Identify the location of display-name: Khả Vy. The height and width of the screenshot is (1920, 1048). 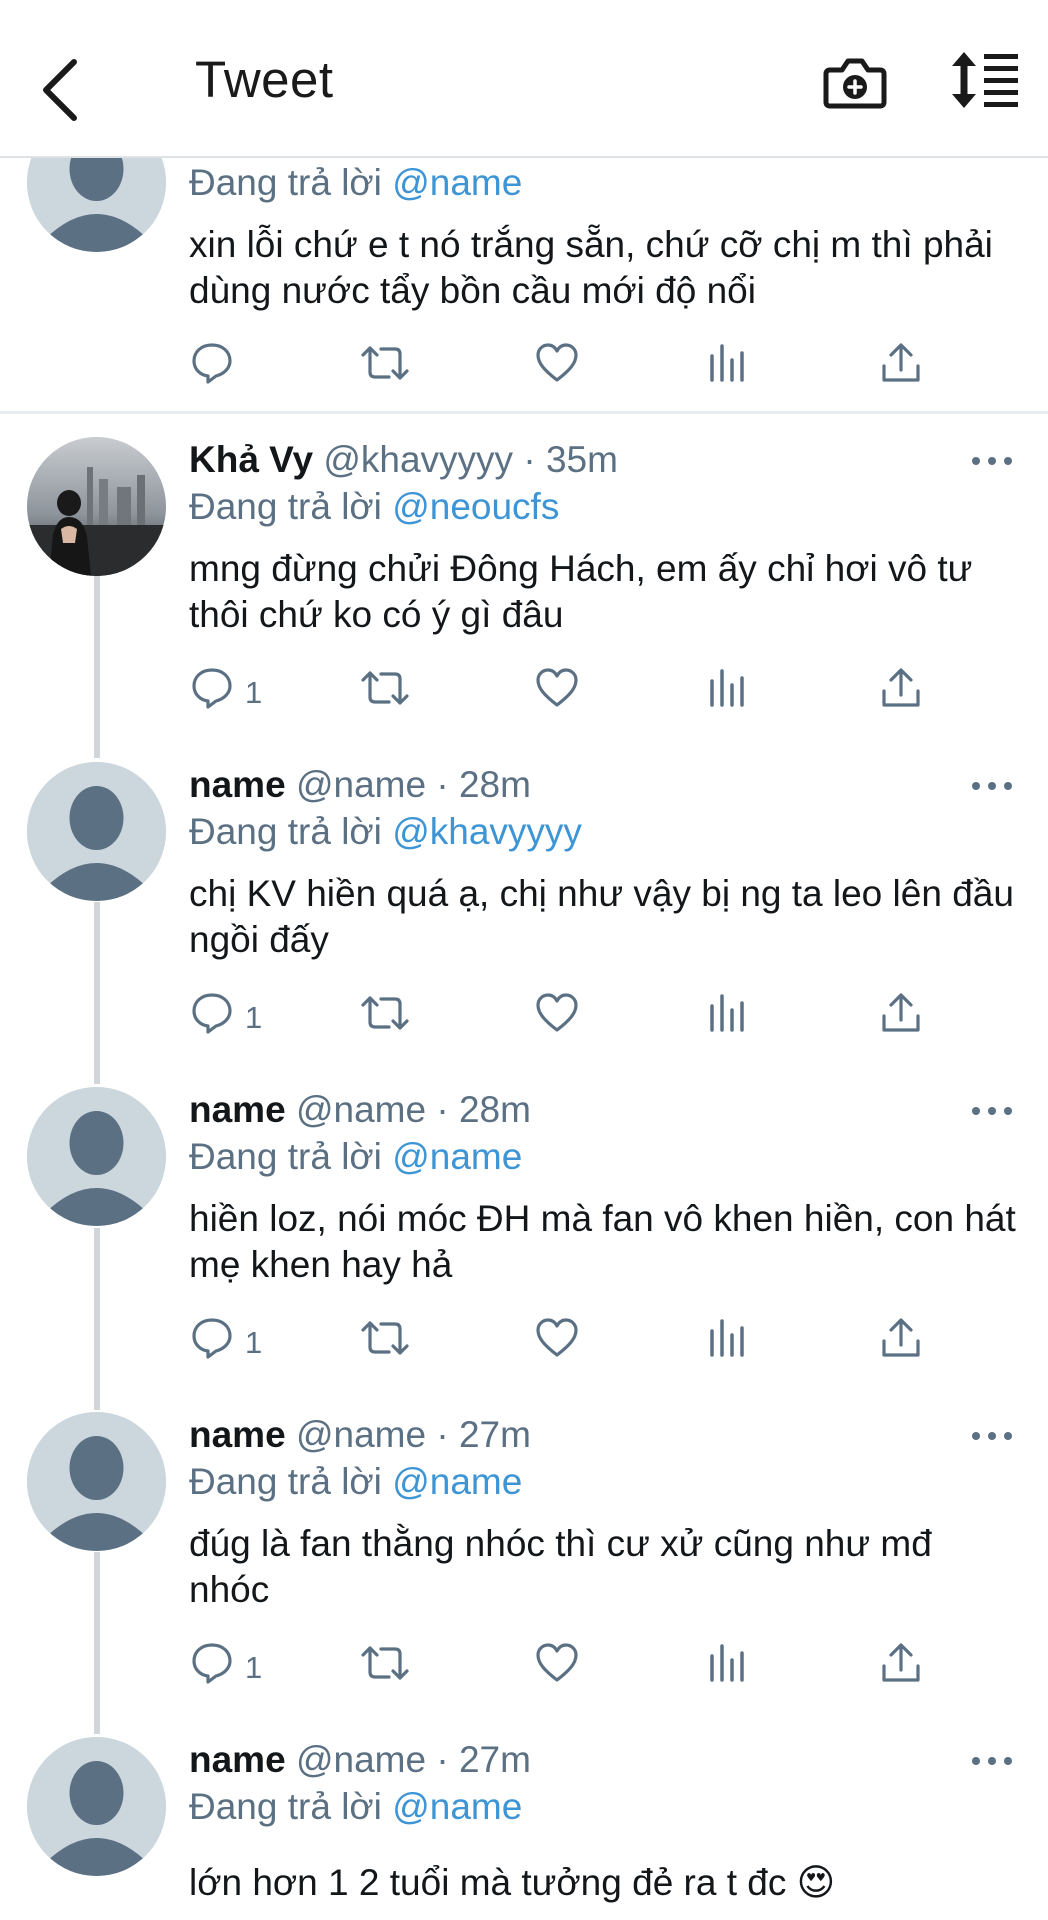
(251, 459).